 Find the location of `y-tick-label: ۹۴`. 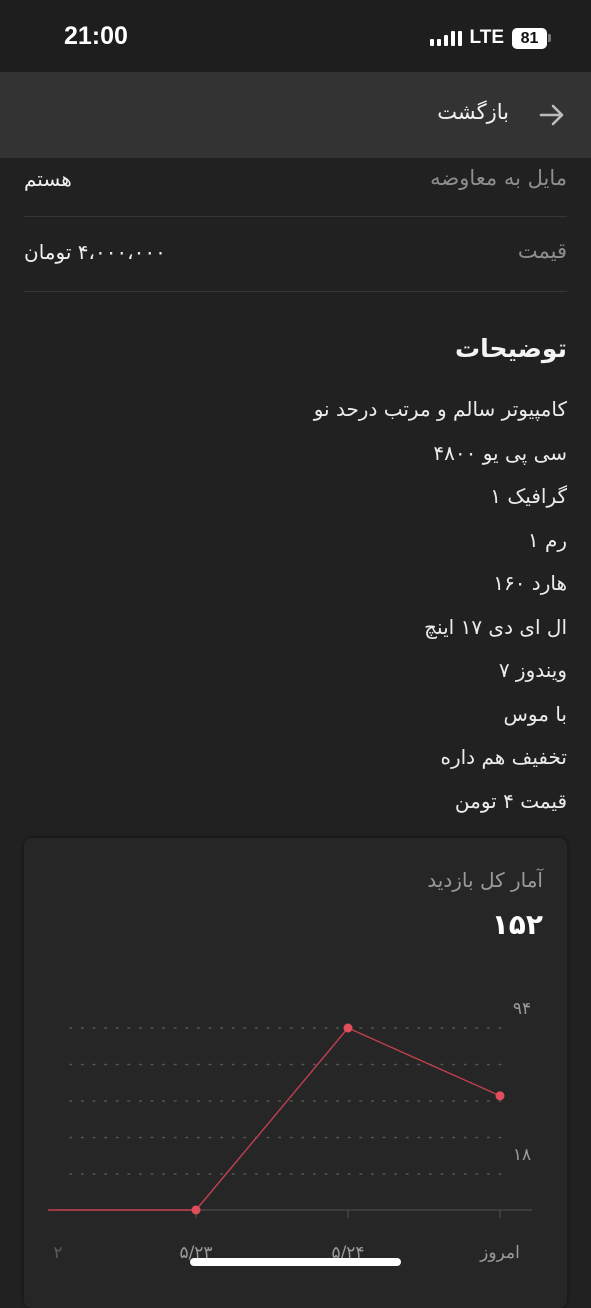

y-tick-label: ۹۴ is located at coordinates (522, 1009).